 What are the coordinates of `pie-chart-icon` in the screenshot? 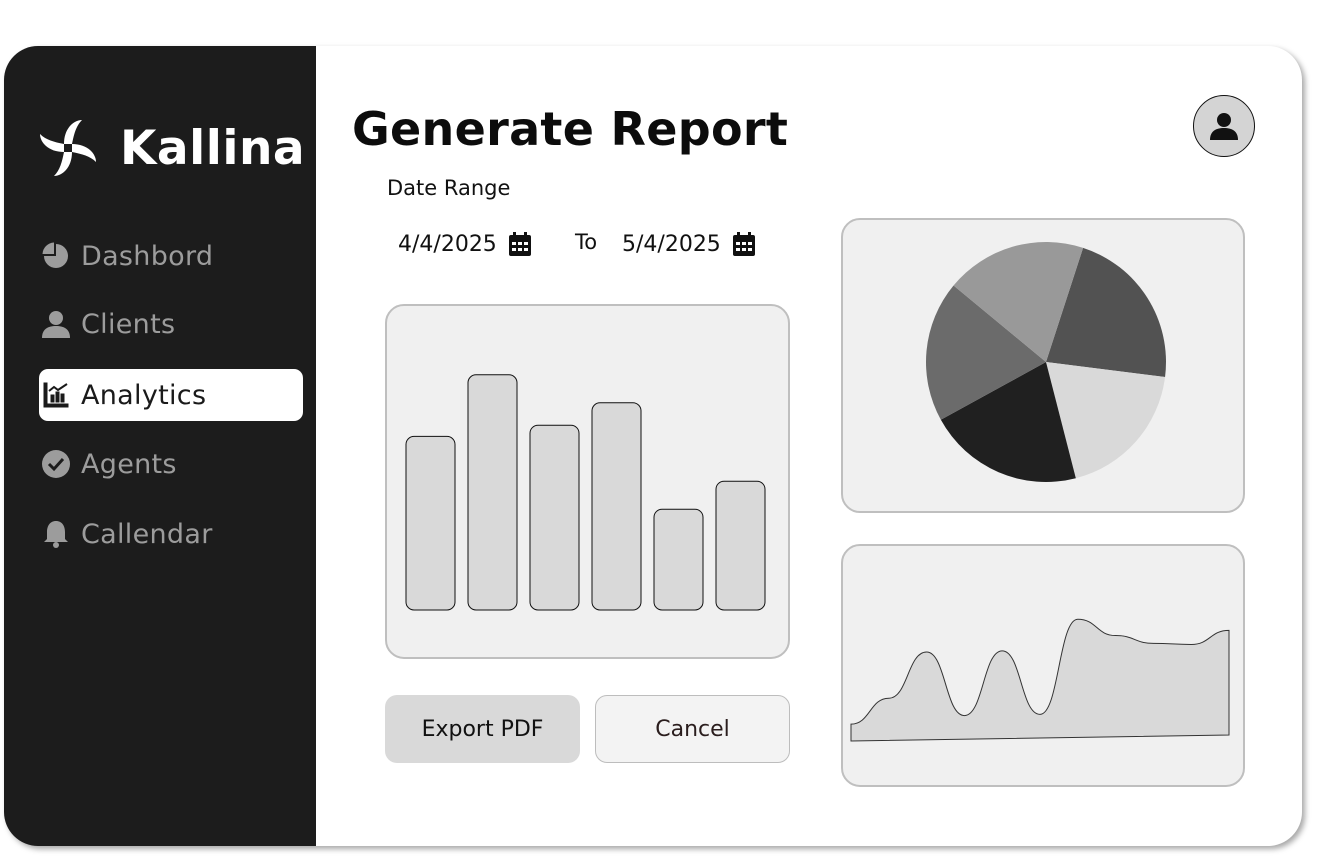 It's located at (56, 256).